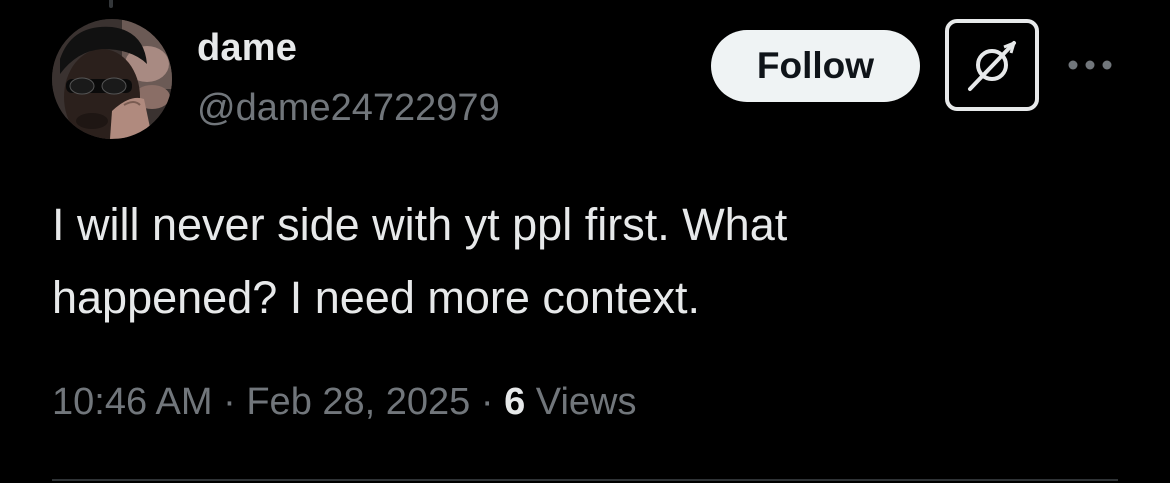 Image resolution: width=1170 pixels, height=483 pixels. What do you see at coordinates (514, 402) in the screenshot?
I see `views-count: 6` at bounding box center [514, 402].